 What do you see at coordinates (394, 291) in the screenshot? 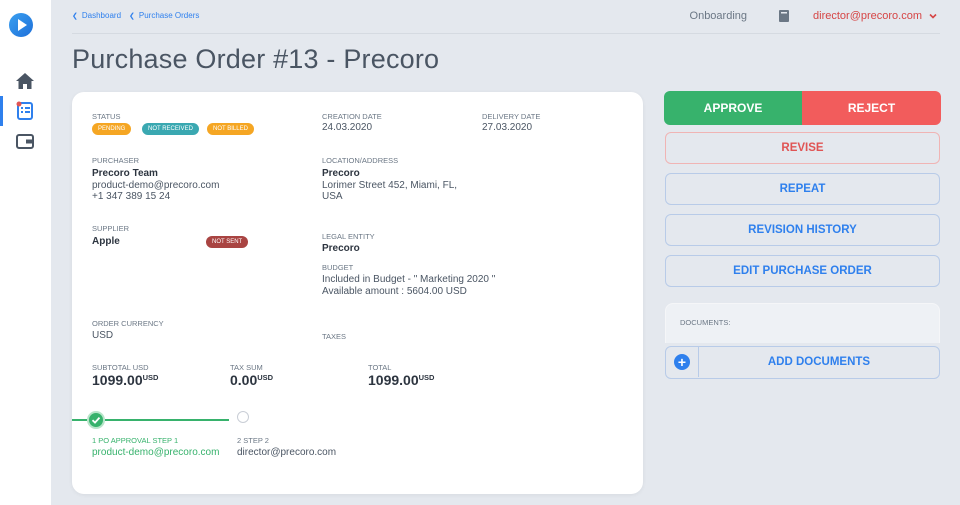
I see `budget-line2: Available amount : 5604.00 USD` at bounding box center [394, 291].